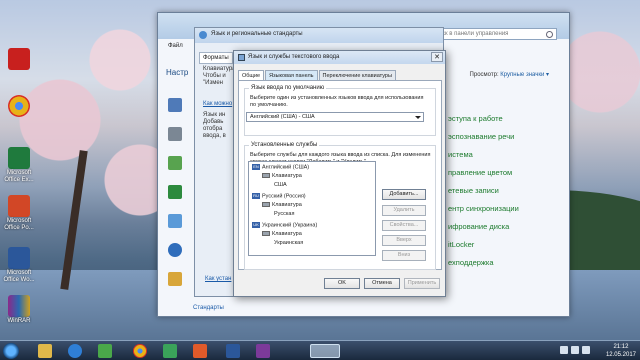 The width and height of the screenshot is (640, 360). Describe the element at coordinates (483, 227) in the screenshot. I see `panel-link: ифрование диска` at that location.